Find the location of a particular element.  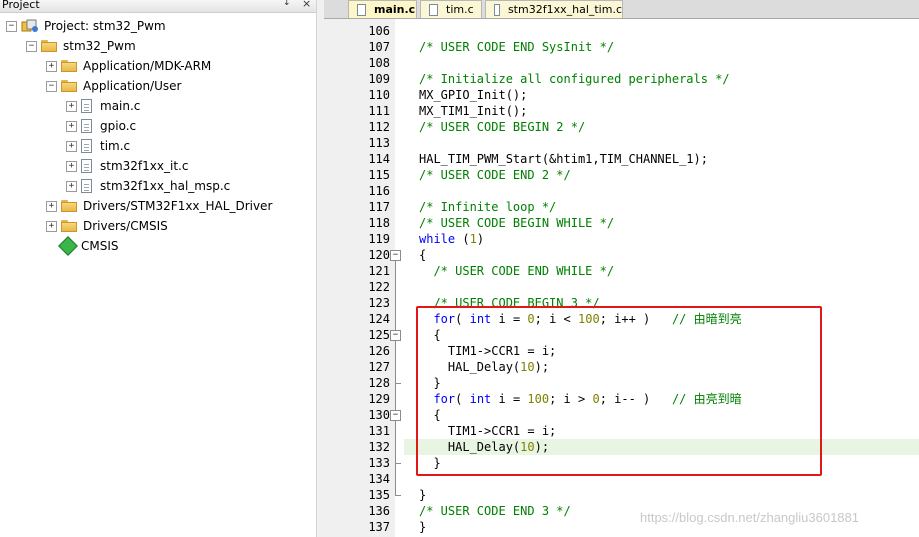

code-token: /* USER CODE BEGIN 2 */ is located at coordinates (502, 127).